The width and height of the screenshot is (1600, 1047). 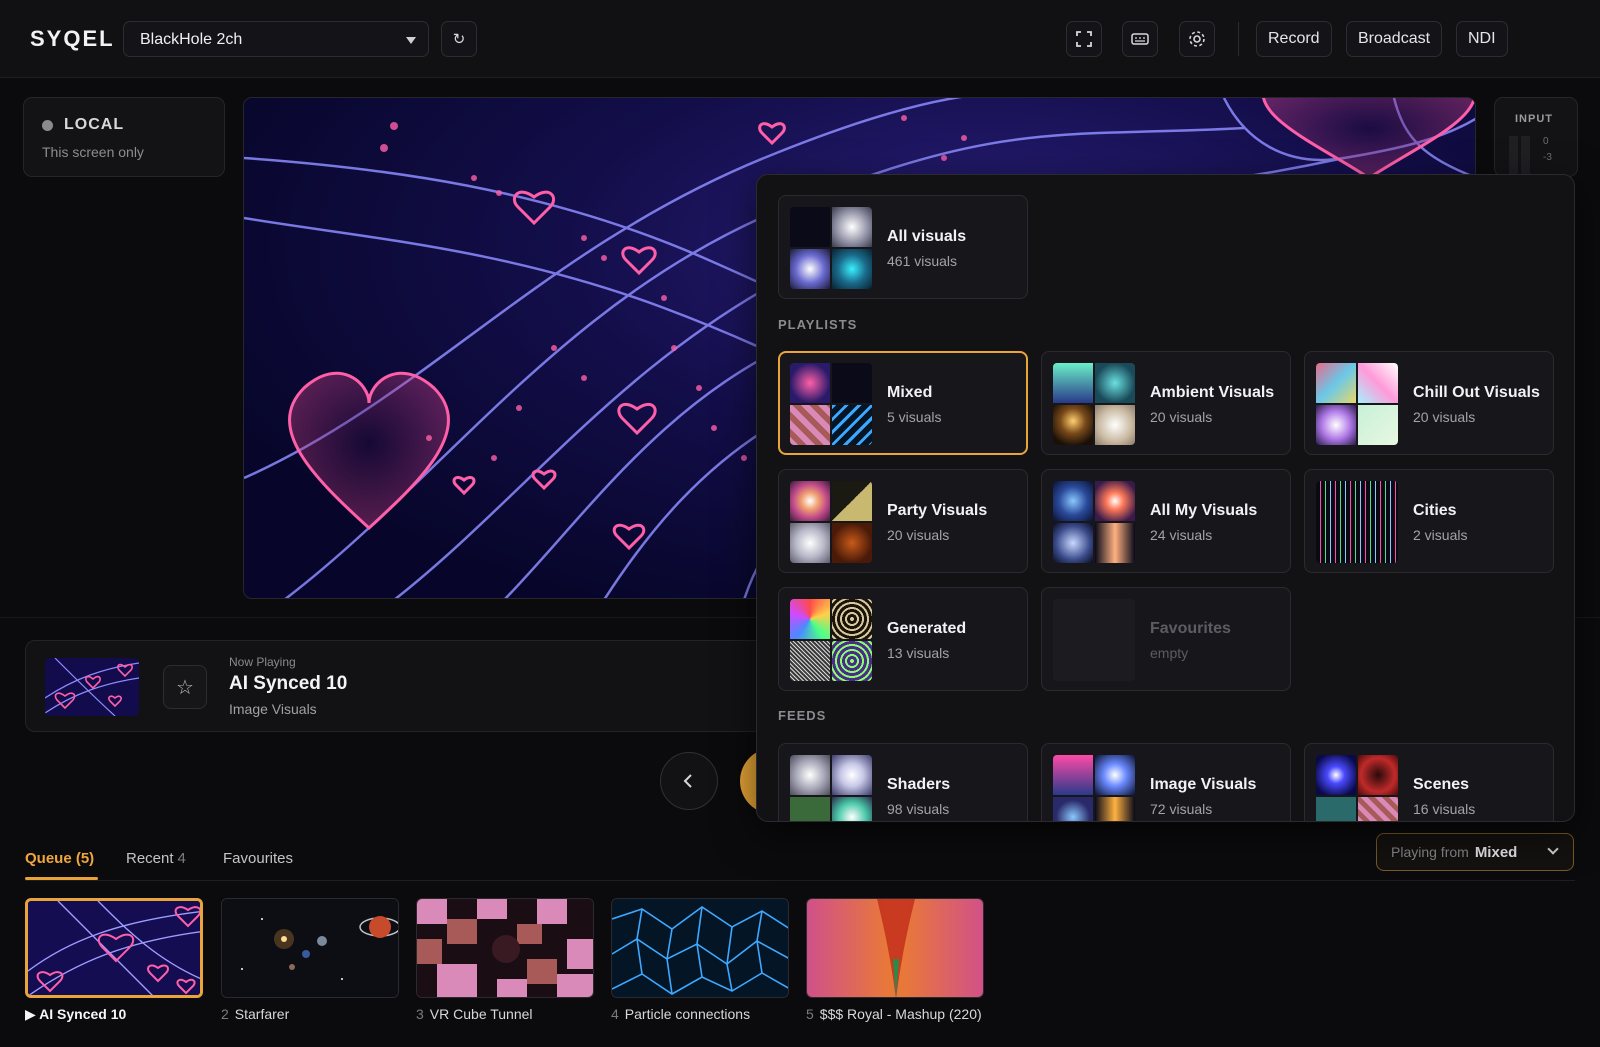 What do you see at coordinates (1181, 809) in the screenshot?
I see `card-count: 72 visuals` at bounding box center [1181, 809].